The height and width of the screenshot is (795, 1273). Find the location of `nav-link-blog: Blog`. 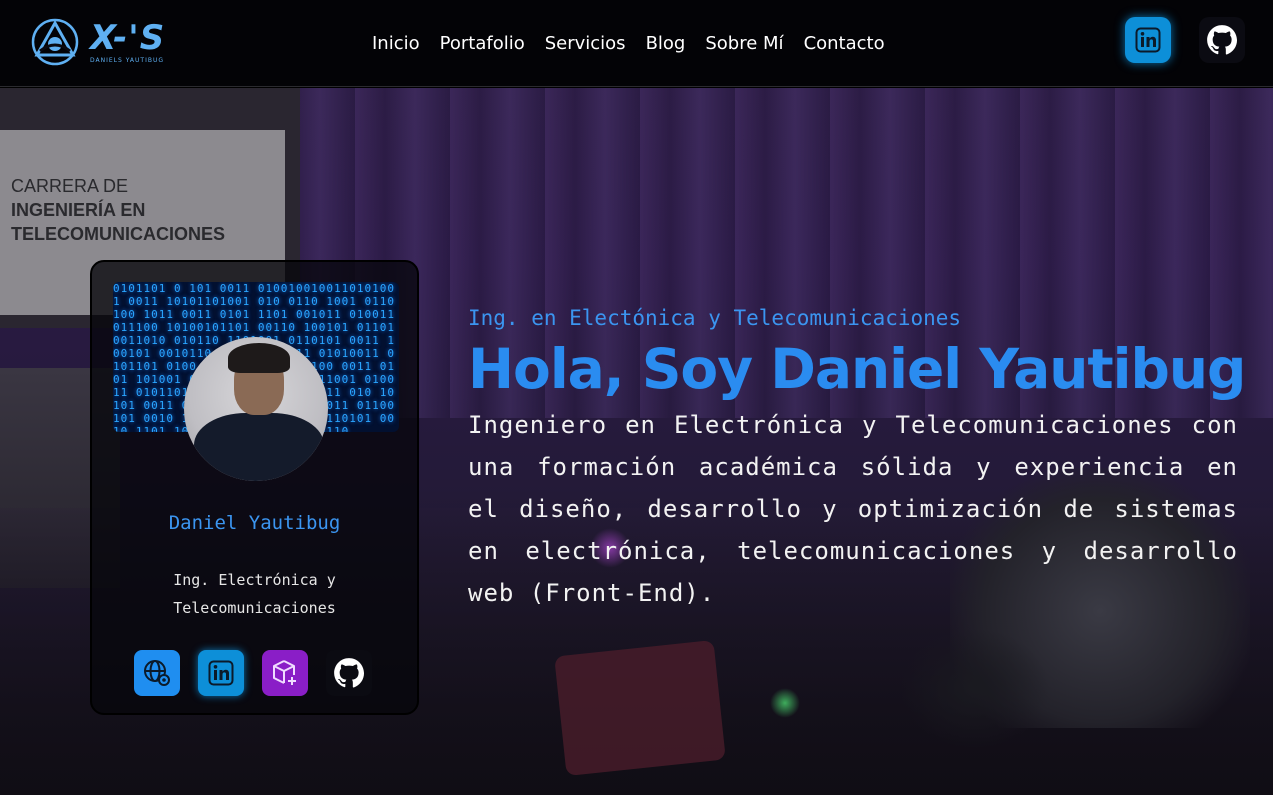

nav-link-blog: Blog is located at coordinates (666, 43).